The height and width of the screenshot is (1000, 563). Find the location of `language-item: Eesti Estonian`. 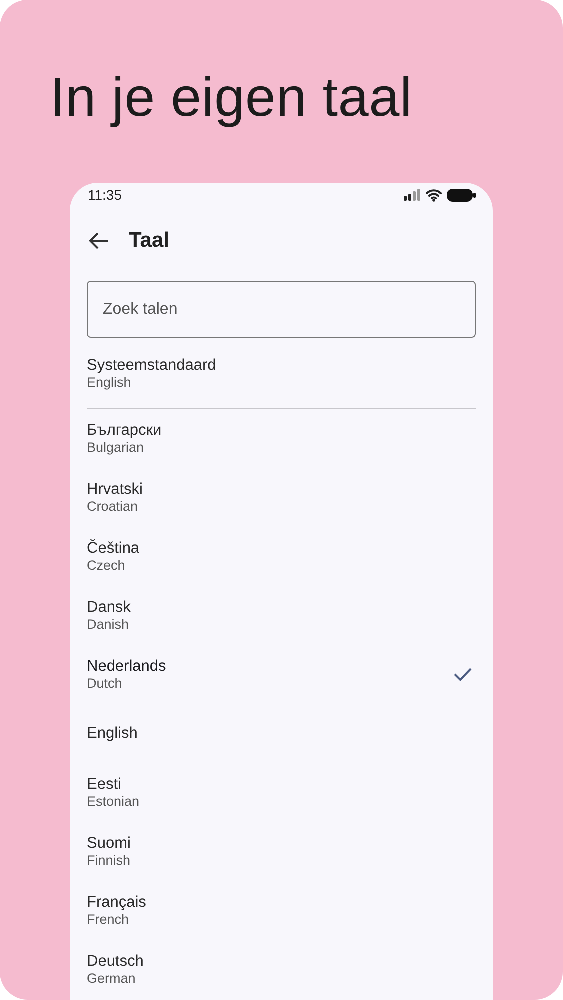

language-item: Eesti Estonian is located at coordinates (281, 792).